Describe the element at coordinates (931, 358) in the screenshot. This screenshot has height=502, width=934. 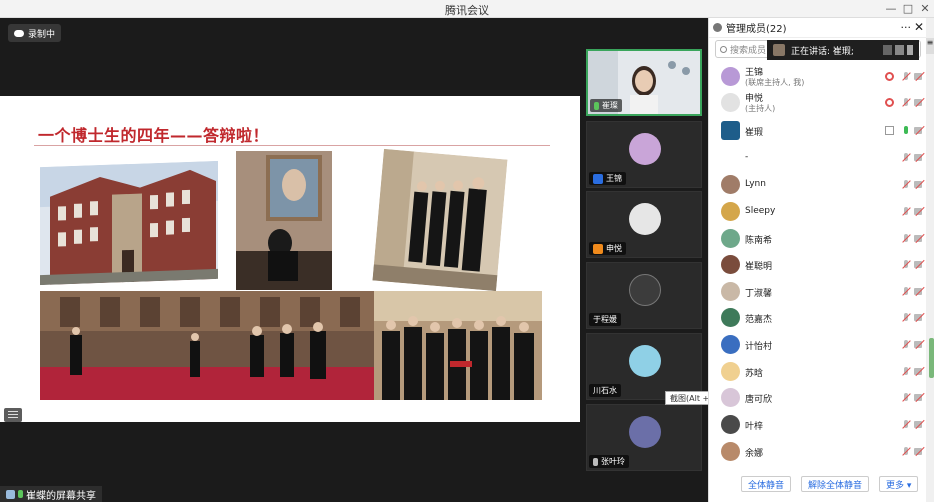
I see `resize-handle` at that location.